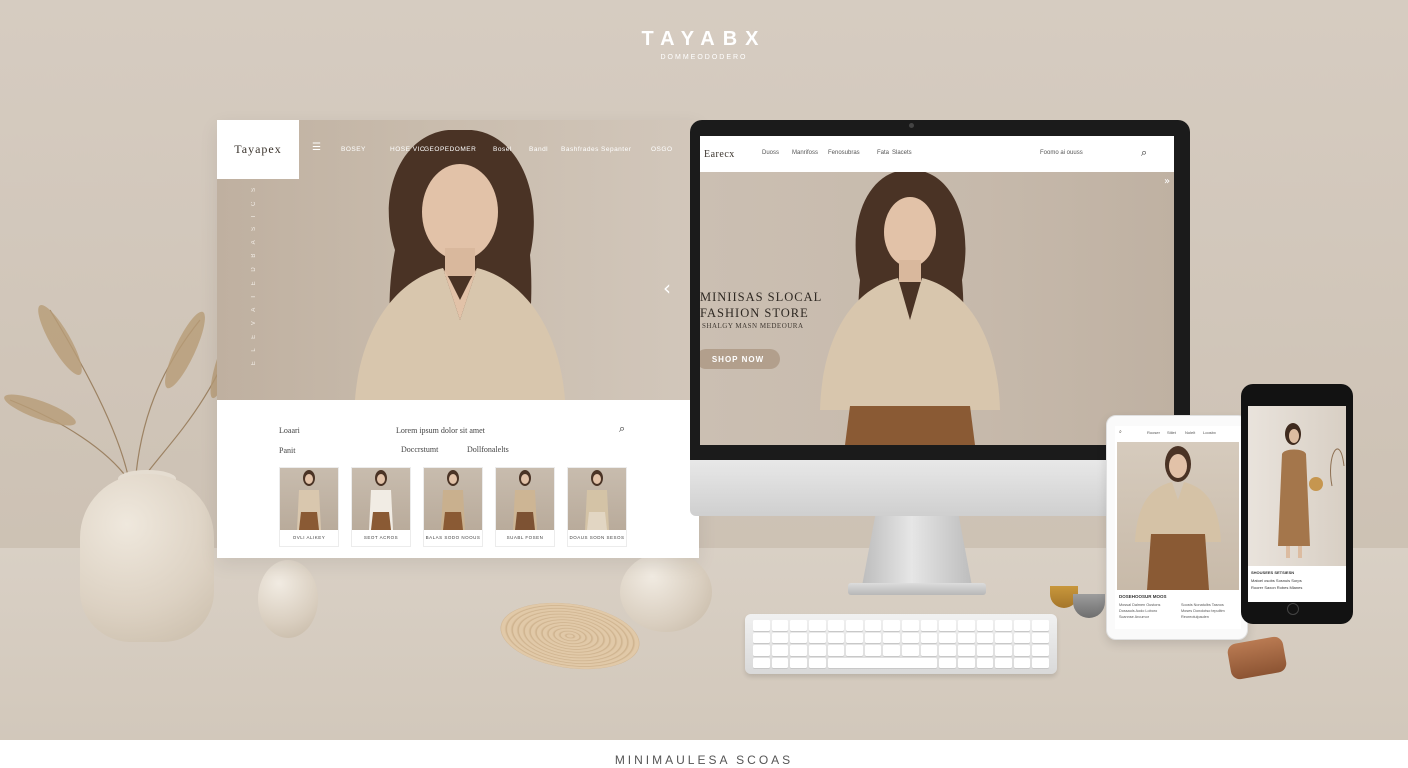 Image resolution: width=1408 pixels, height=768 pixels. Describe the element at coordinates (704, 57) in the screenshot. I see `brand-tagline: DOMMEODODERO` at that location.